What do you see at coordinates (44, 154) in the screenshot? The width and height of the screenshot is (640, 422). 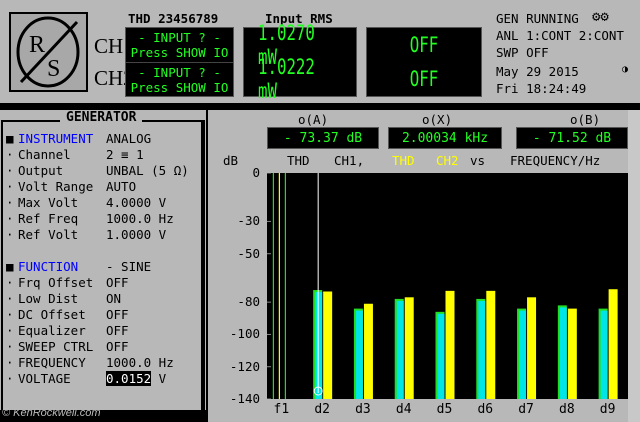 I see `gen-row-label: Channel` at bounding box center [44, 154].